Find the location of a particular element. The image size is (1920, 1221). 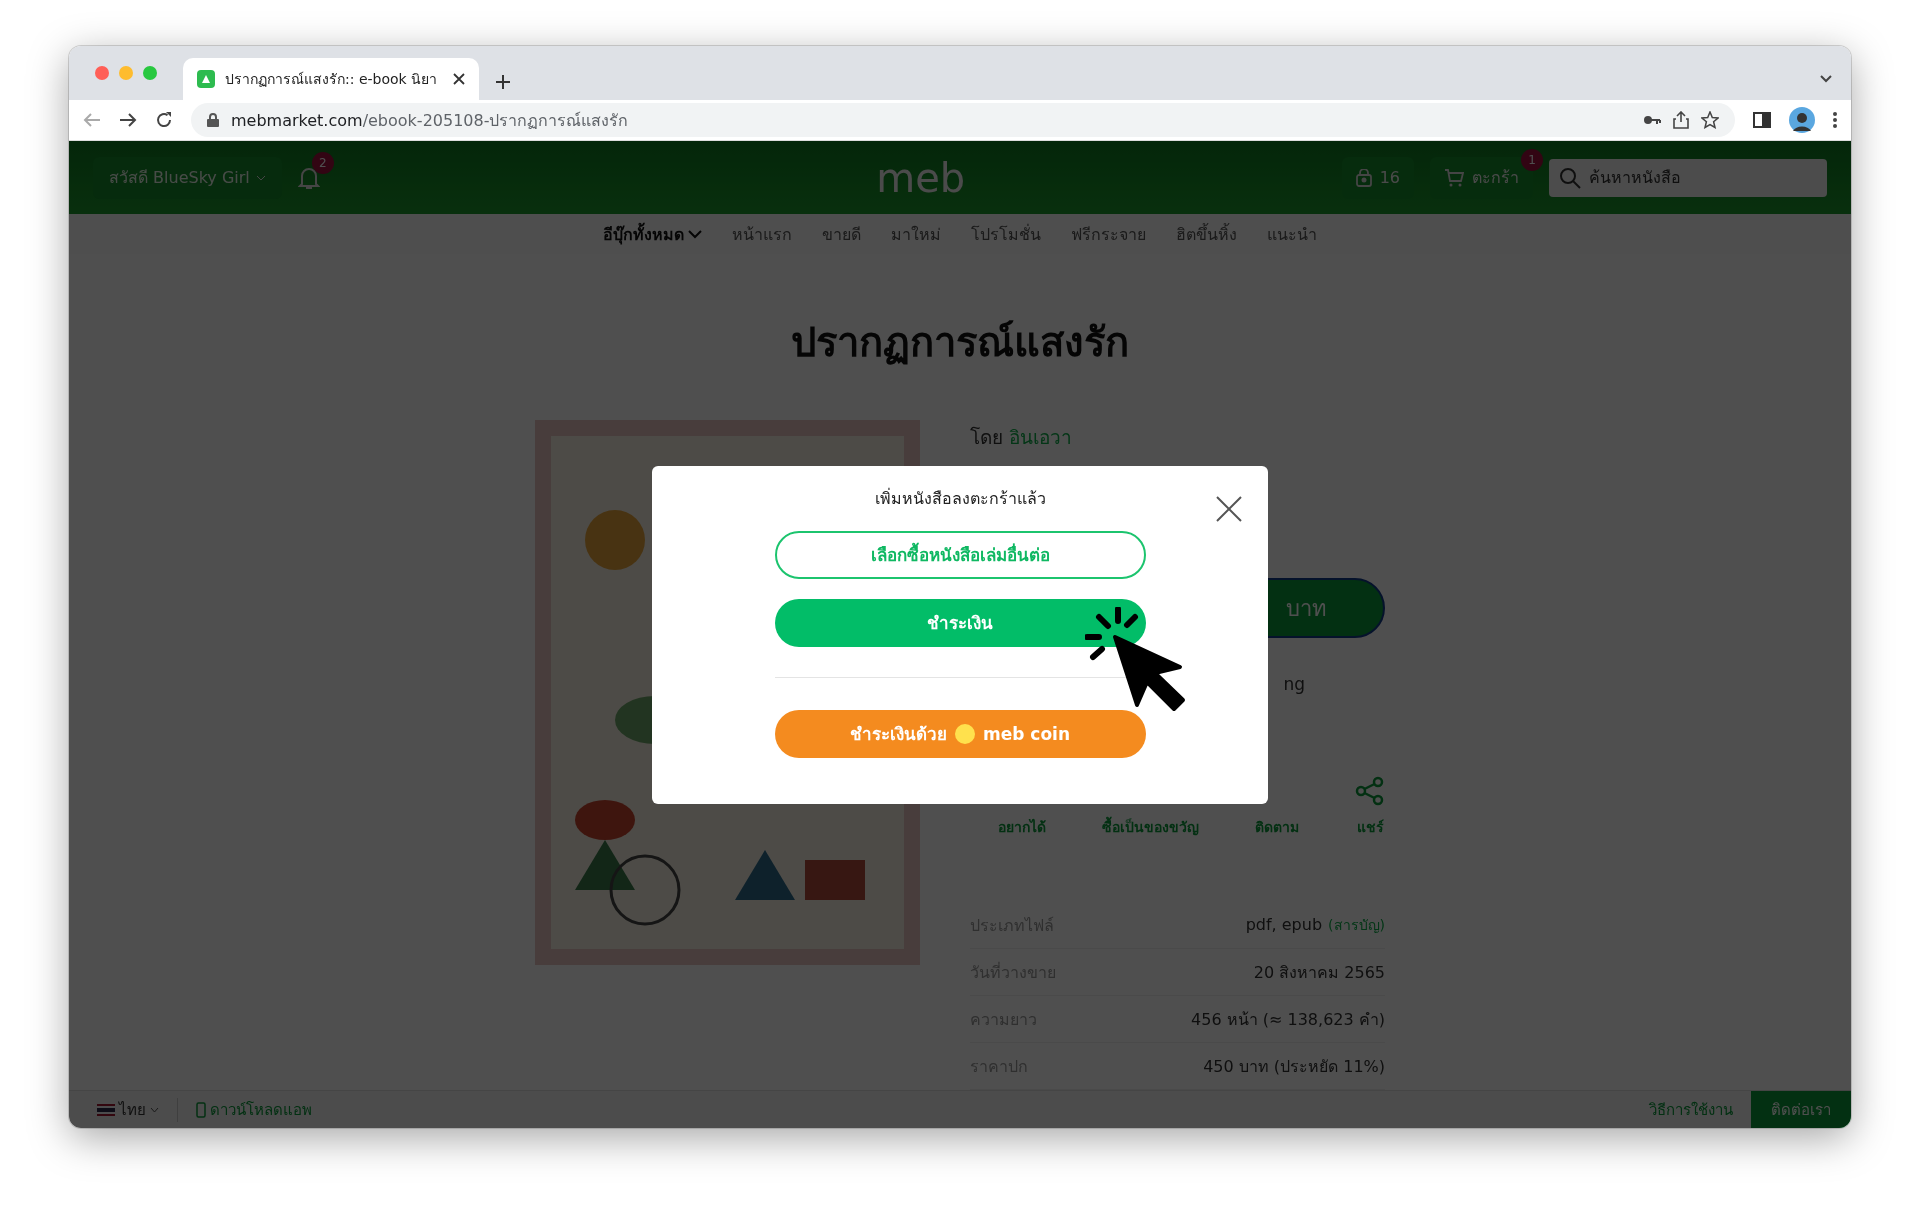

action-link: ซื้อเป็นของขวัญ is located at coordinates (1150, 827).